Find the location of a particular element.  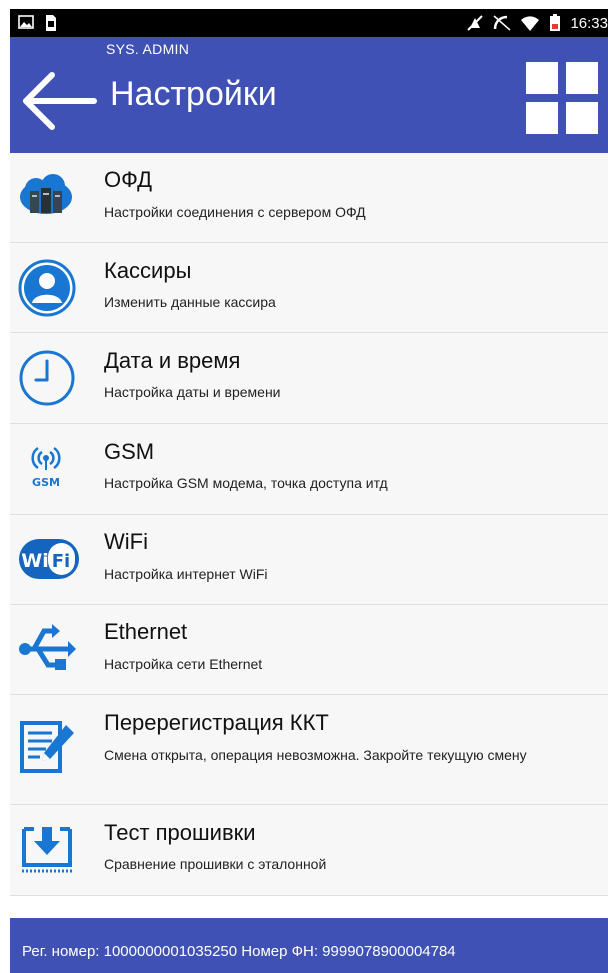

gsm-icon-label: GSM is located at coordinates (46, 482).